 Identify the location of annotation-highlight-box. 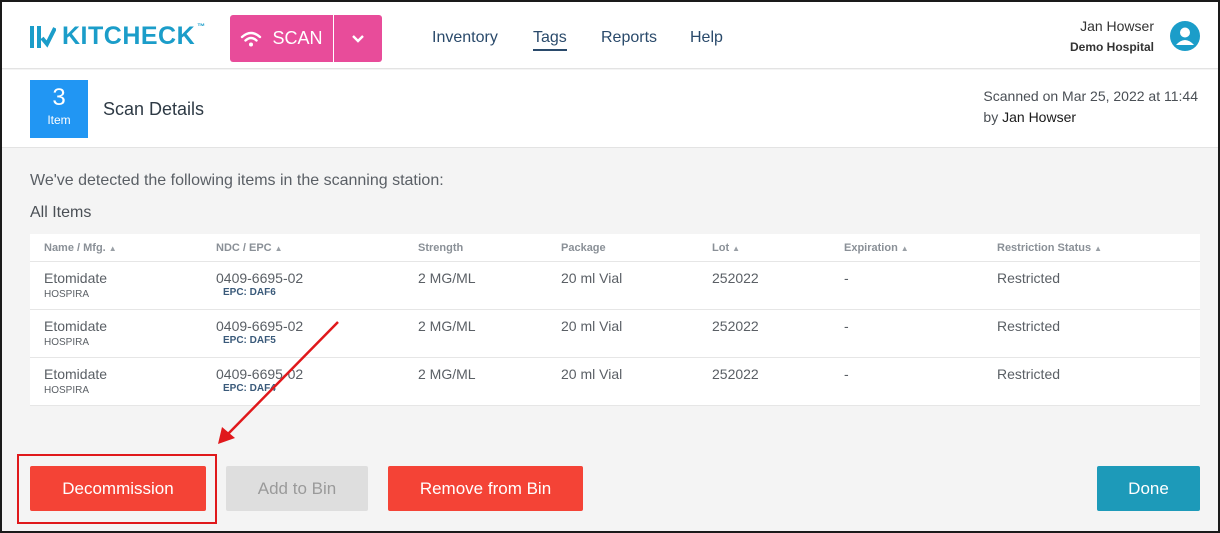
(117, 489).